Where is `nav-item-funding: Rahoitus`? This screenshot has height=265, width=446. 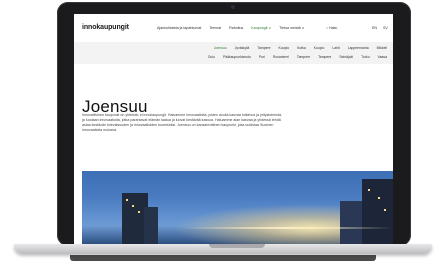 nav-item-funding: Rahoitus is located at coordinates (236, 28).